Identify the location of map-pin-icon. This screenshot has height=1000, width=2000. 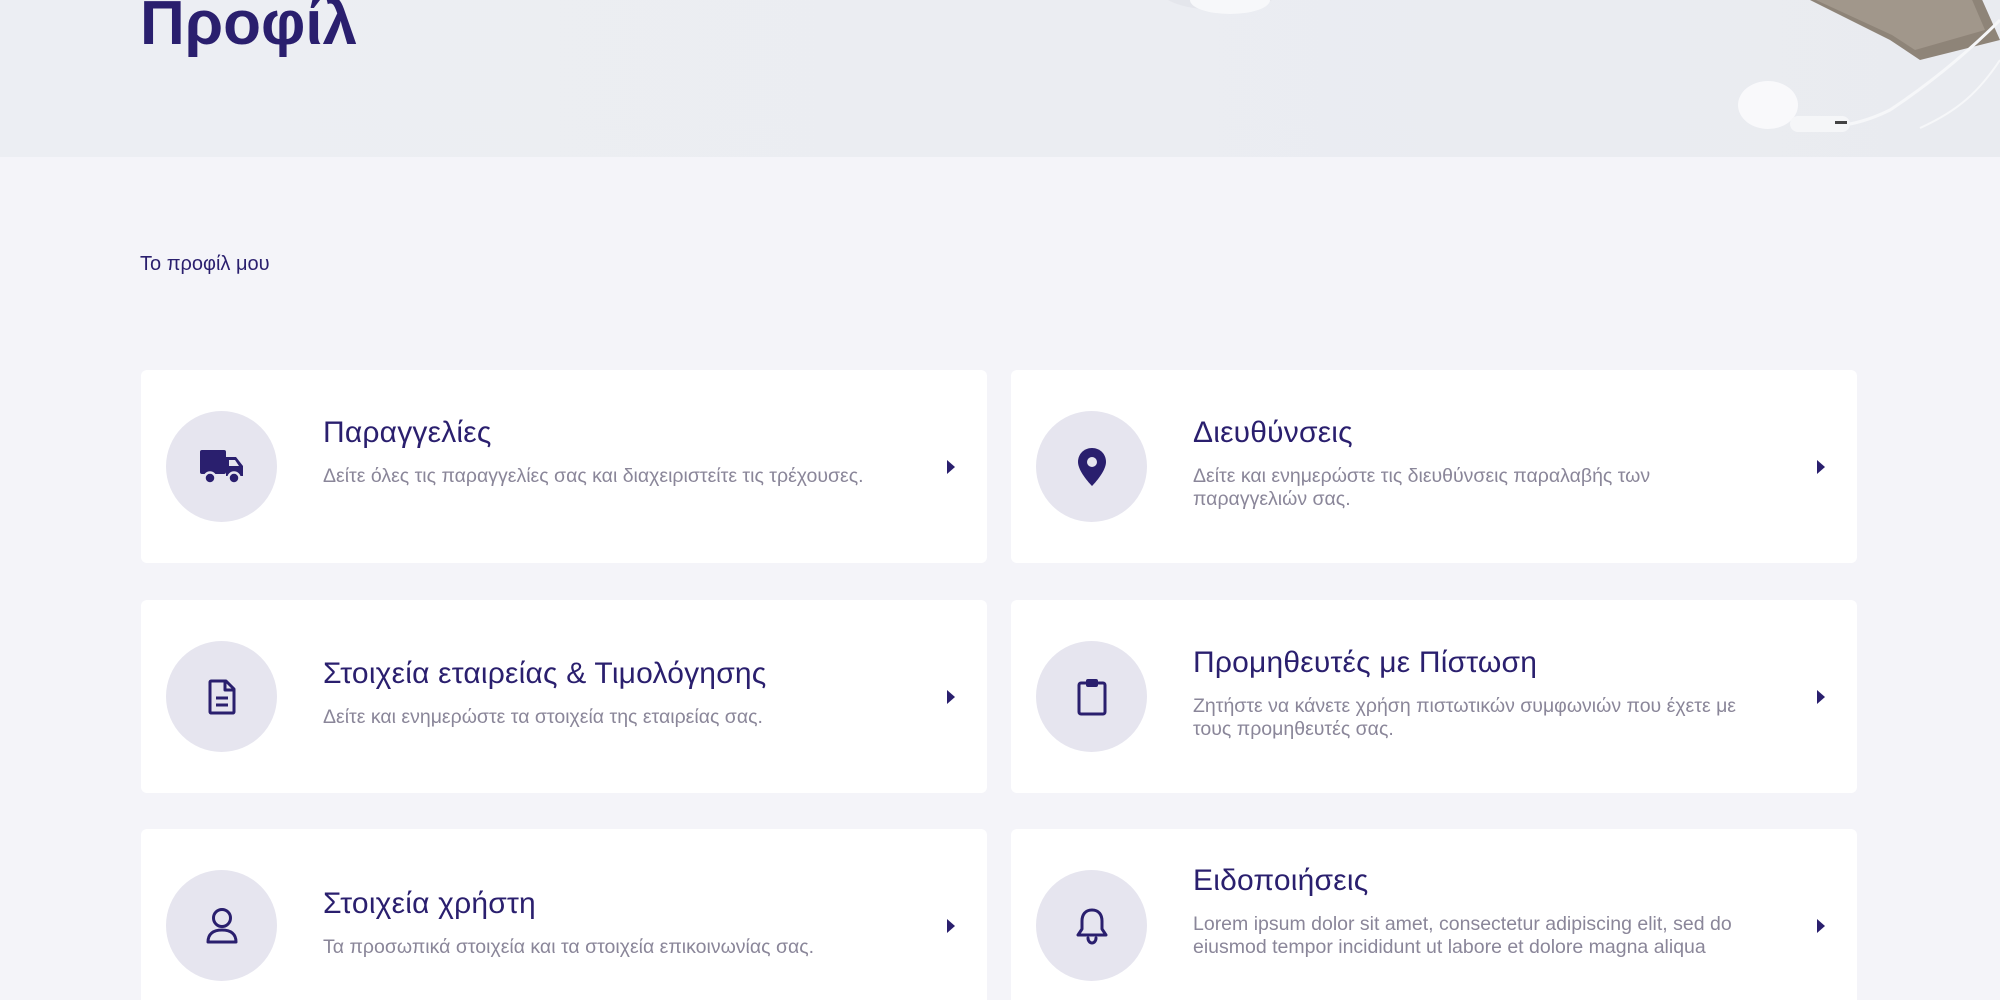
(1091, 466).